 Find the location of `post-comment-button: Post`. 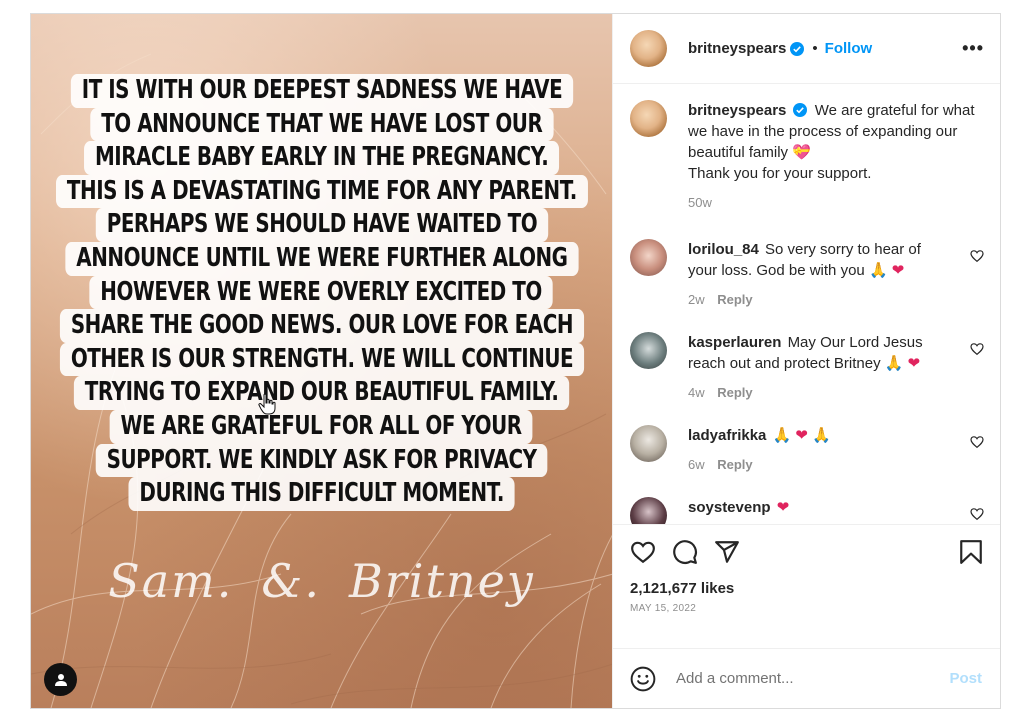

post-comment-button: Post is located at coordinates (965, 678).